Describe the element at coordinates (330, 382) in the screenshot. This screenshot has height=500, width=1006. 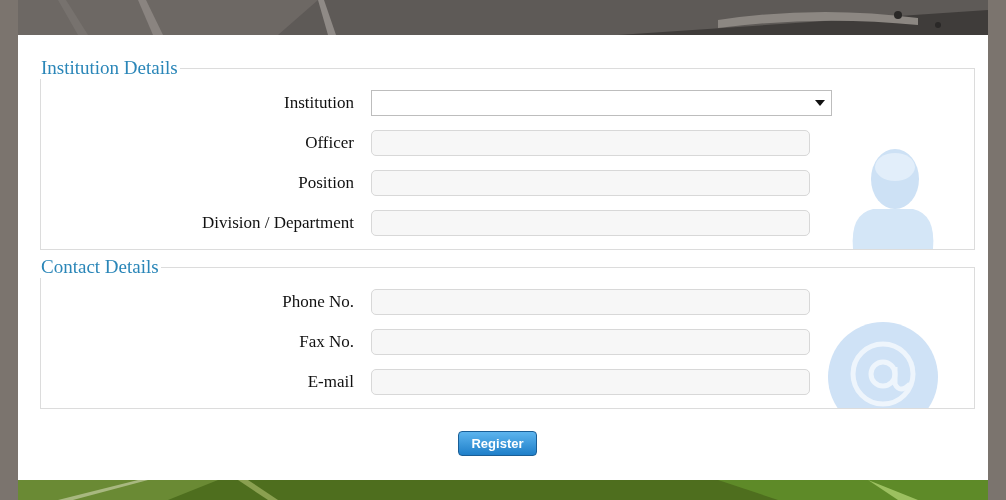
I see `field-label: E-mail` at that location.